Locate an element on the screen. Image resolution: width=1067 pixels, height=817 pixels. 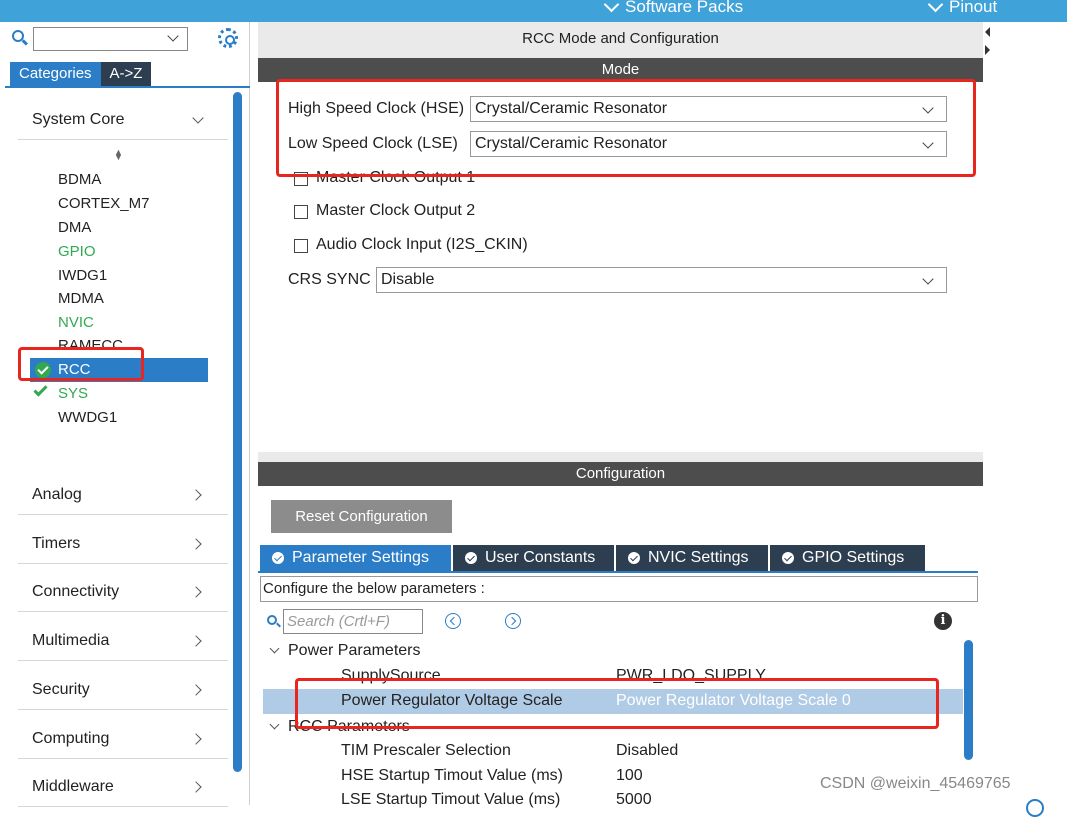
peripheral-item-wwdg1: WWDG1 is located at coordinates (87, 418).